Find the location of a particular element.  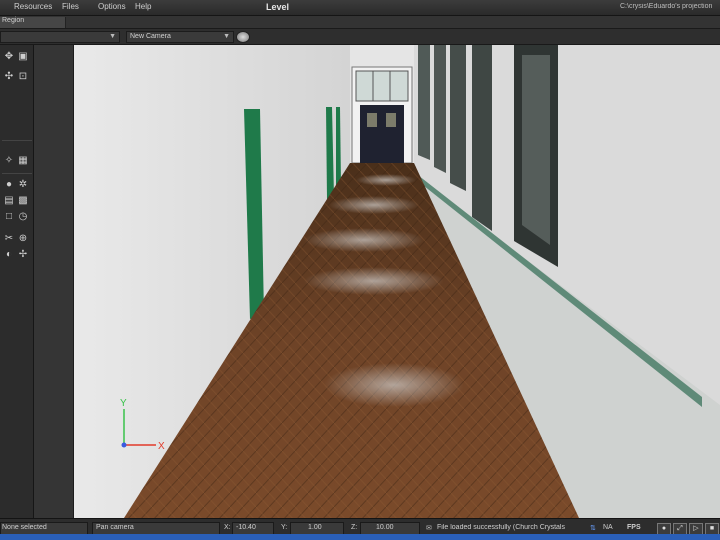

layer-dropdown: ▼ is located at coordinates (60, 37).